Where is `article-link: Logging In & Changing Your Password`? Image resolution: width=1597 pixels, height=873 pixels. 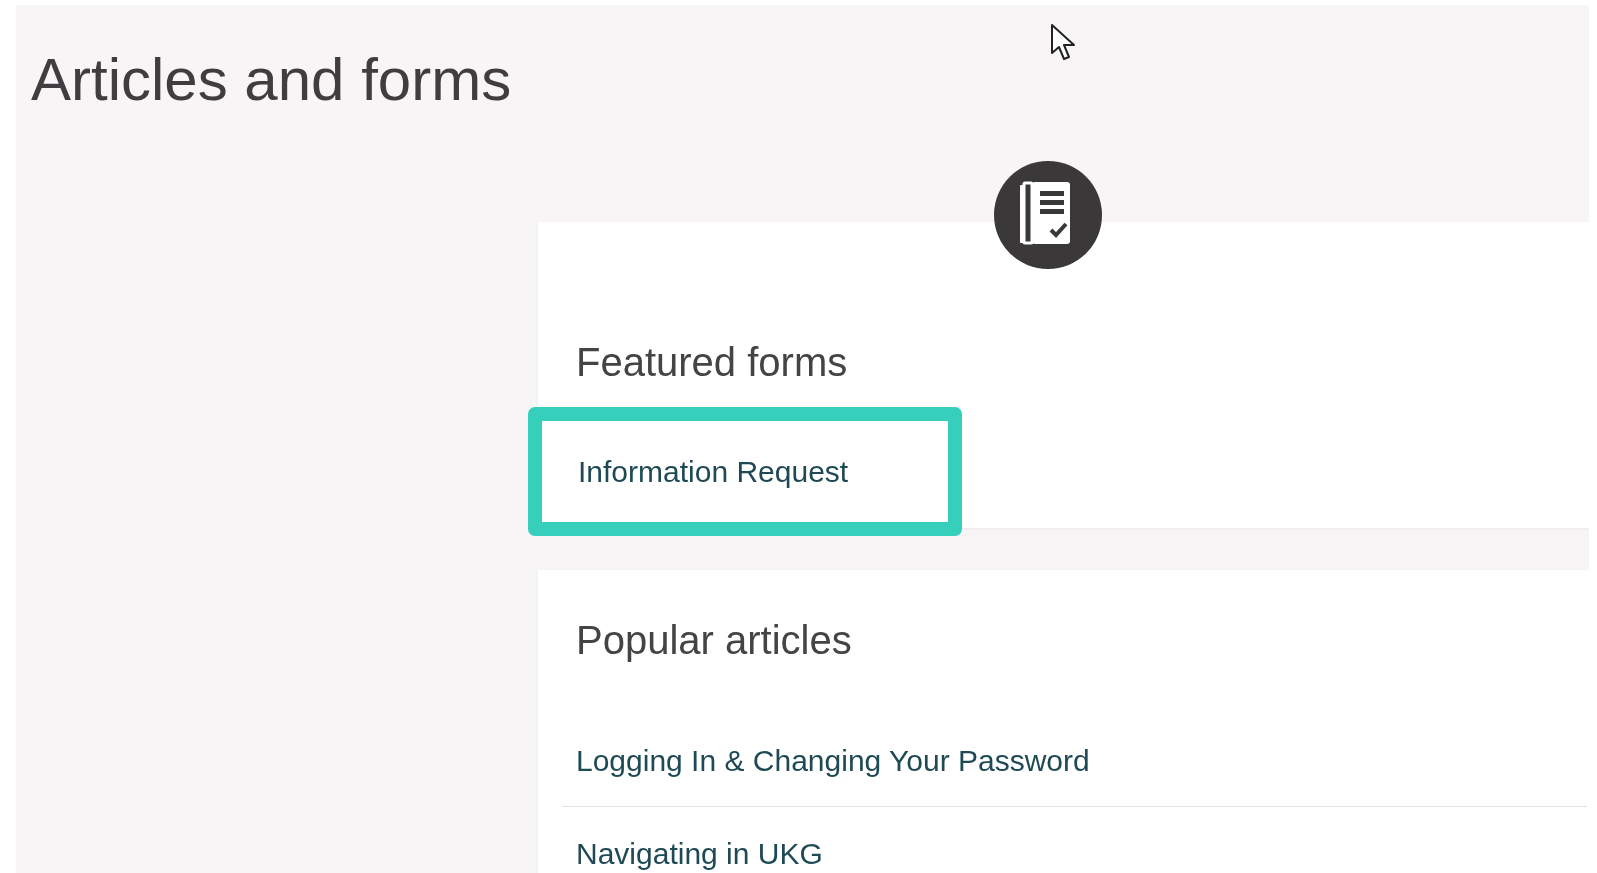 article-link: Logging In & Changing Your Password is located at coordinates (1074, 760).